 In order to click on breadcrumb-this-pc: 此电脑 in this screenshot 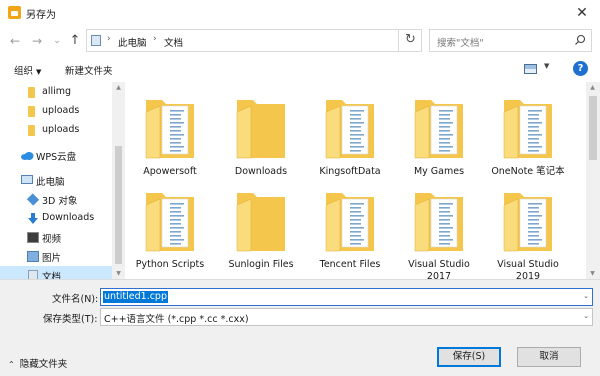, I will do `click(132, 42)`.